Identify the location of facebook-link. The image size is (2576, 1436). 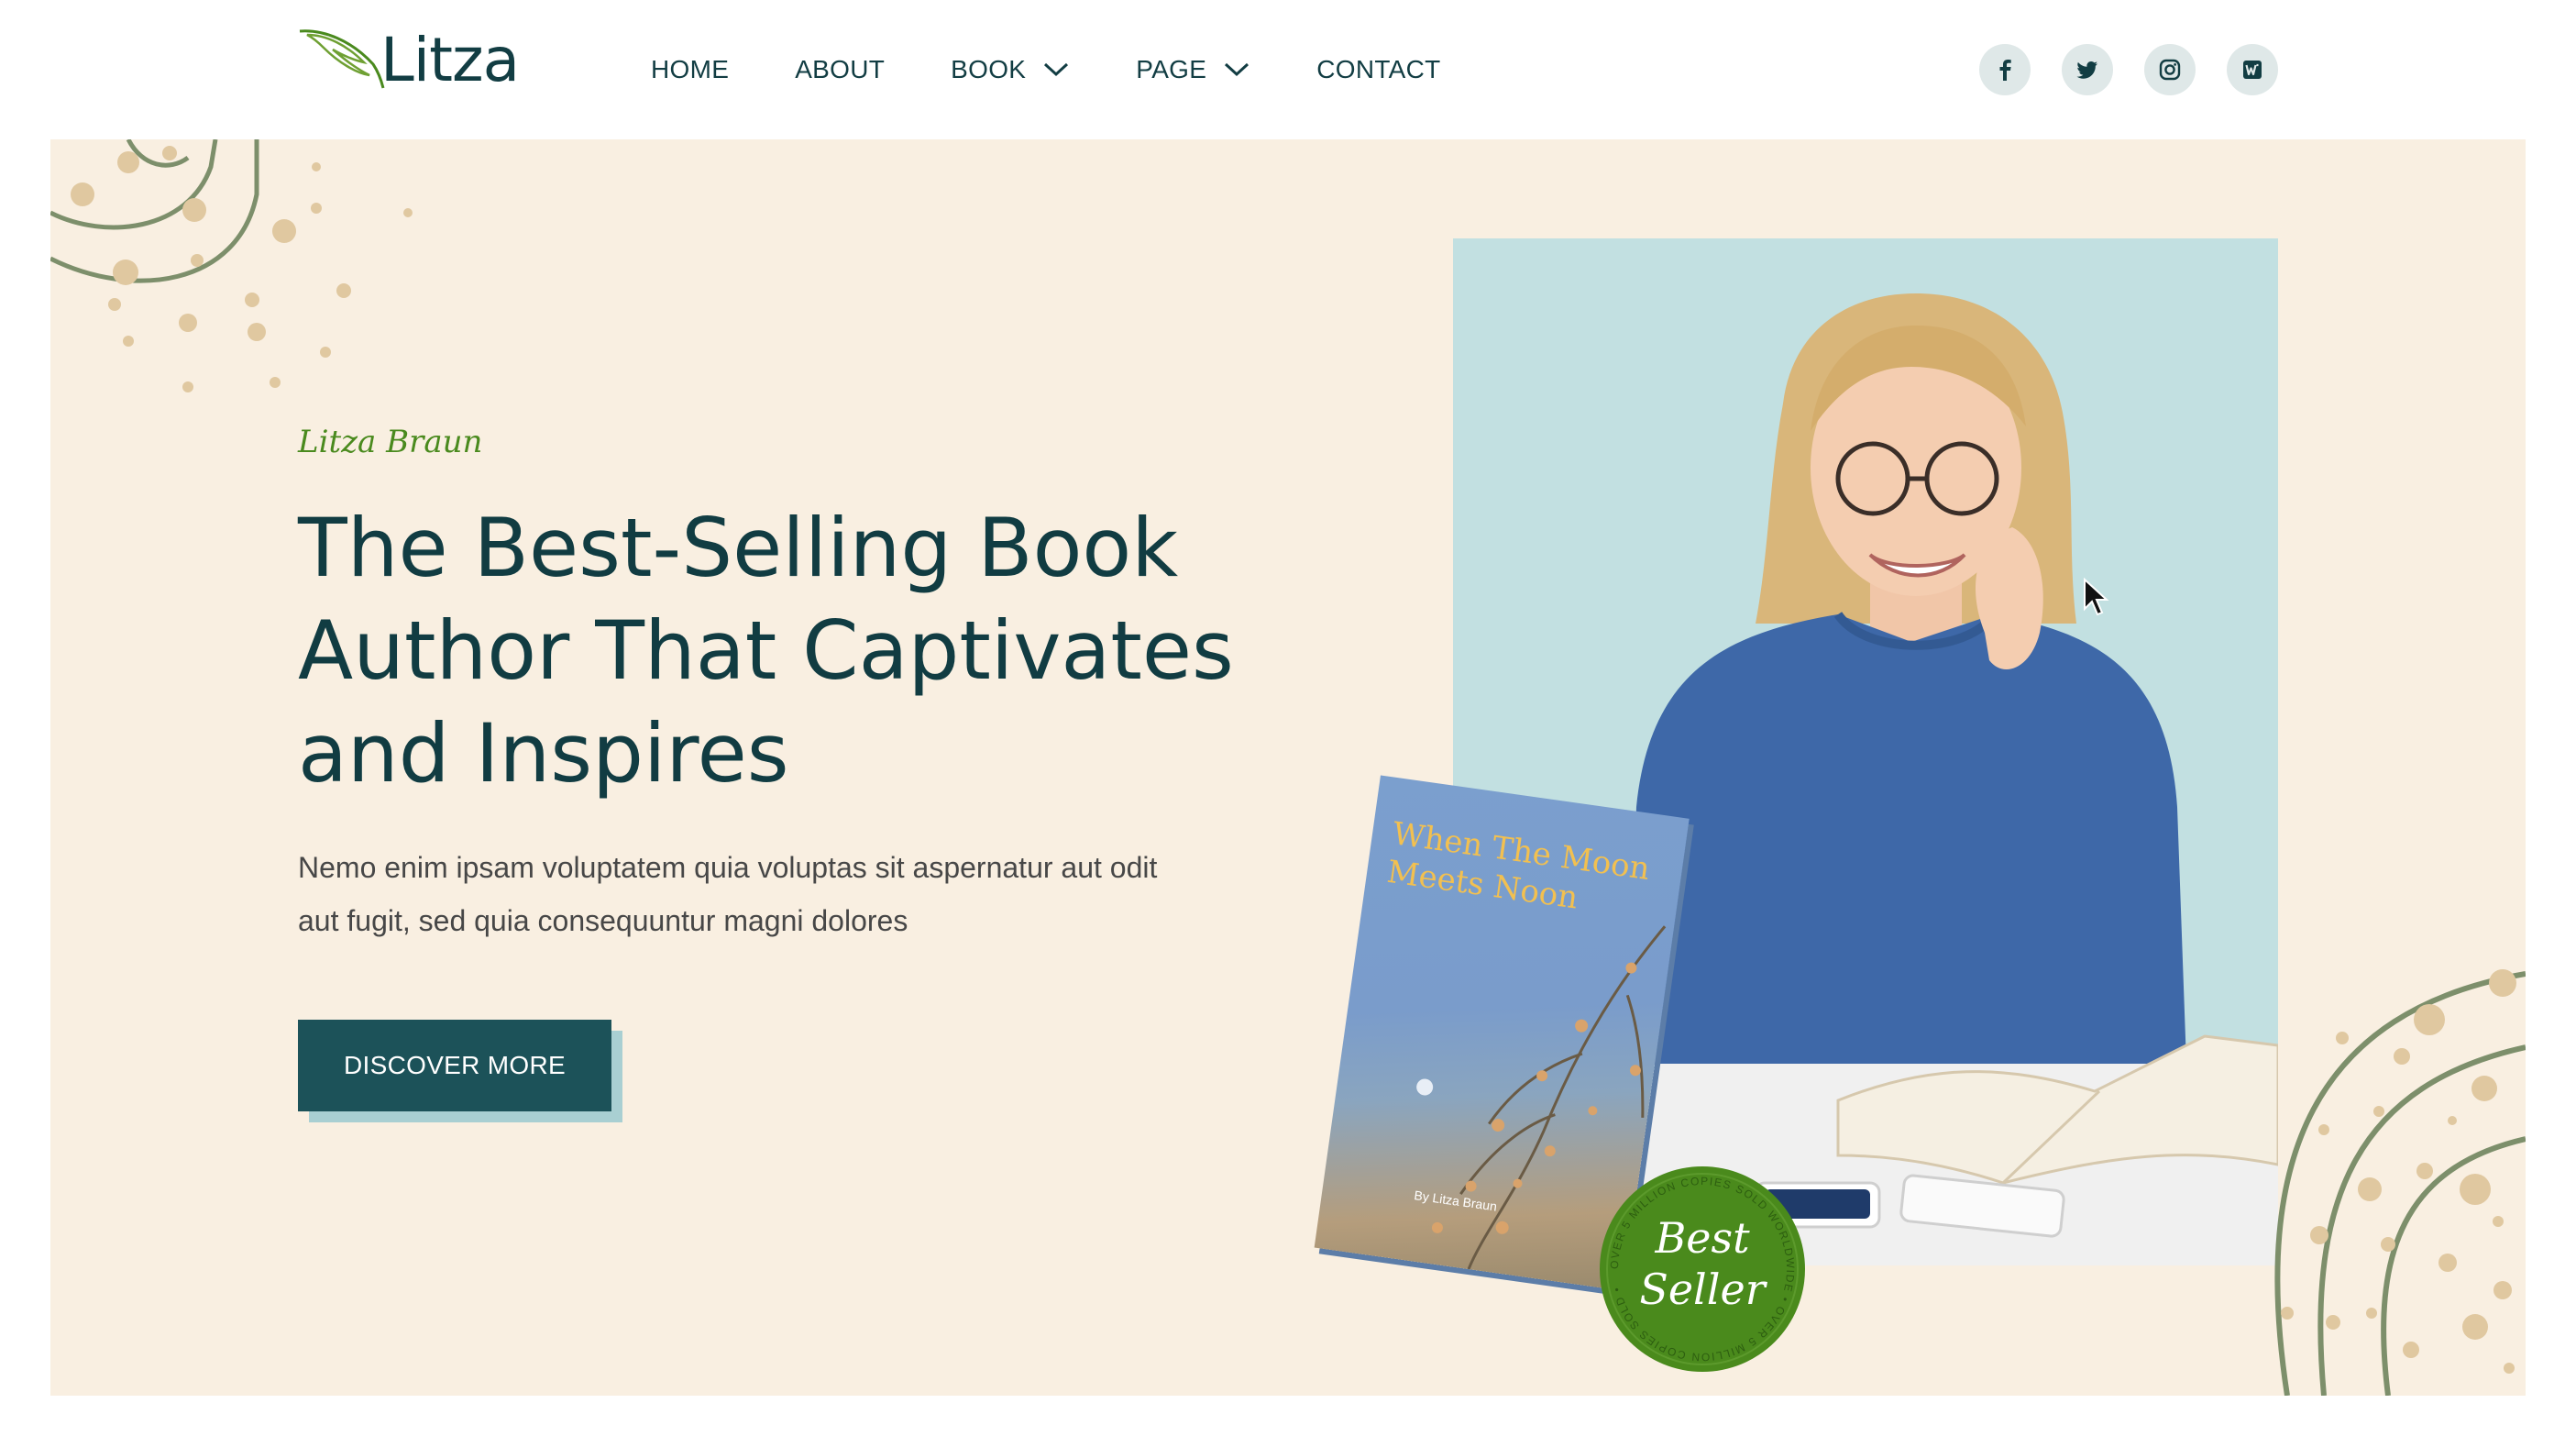
(2005, 69).